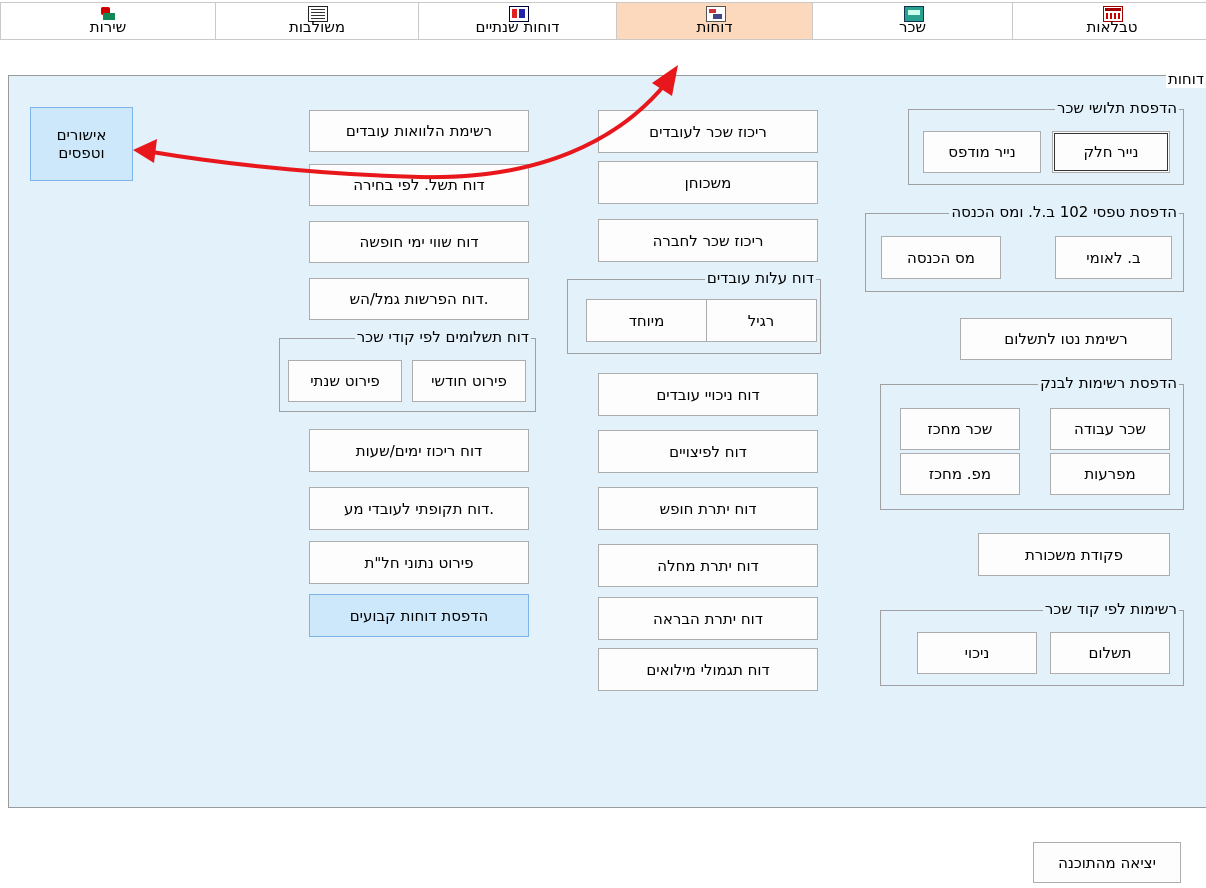 The height and width of the screenshot is (888, 1206). I want to click on salary-center-button: שכר מחכז, so click(960, 429).